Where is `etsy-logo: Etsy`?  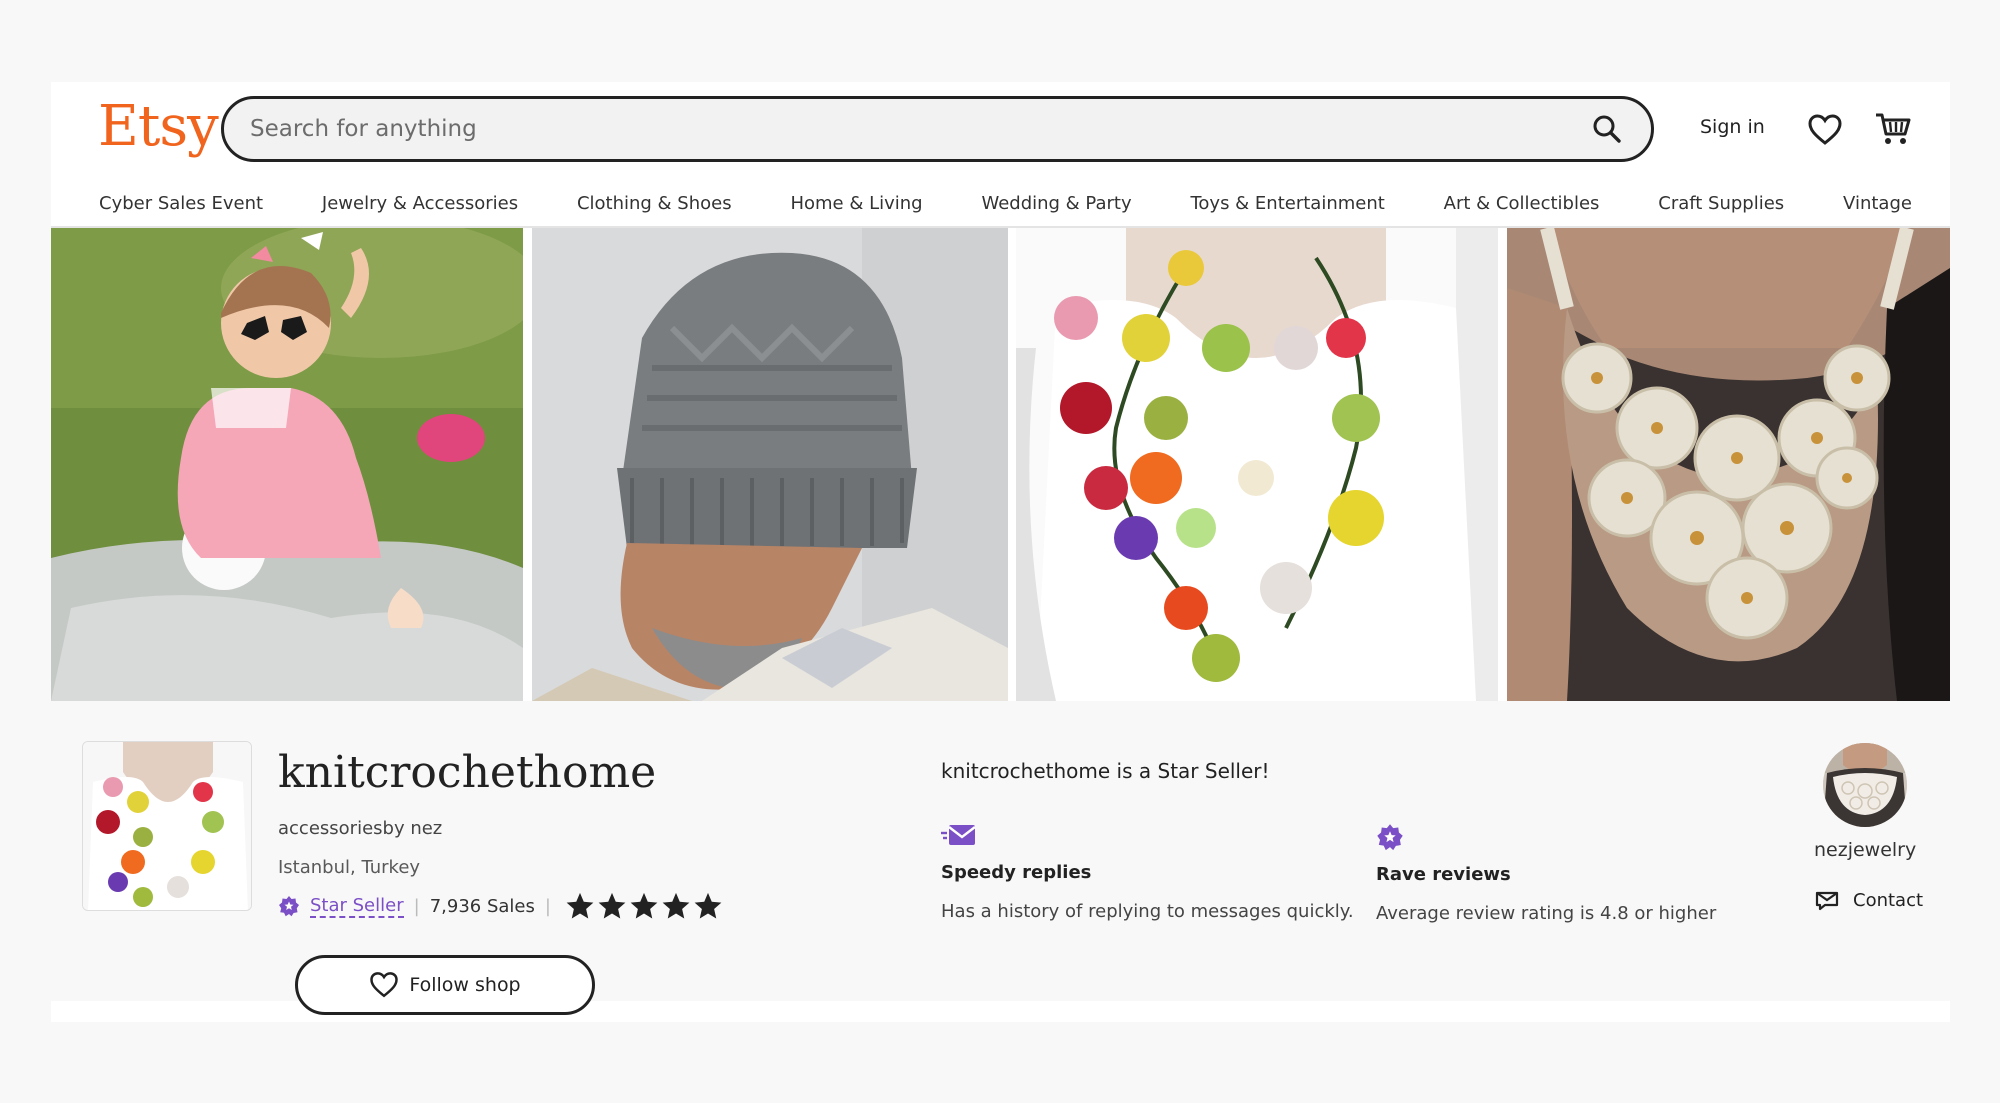 etsy-logo: Etsy is located at coordinates (158, 126).